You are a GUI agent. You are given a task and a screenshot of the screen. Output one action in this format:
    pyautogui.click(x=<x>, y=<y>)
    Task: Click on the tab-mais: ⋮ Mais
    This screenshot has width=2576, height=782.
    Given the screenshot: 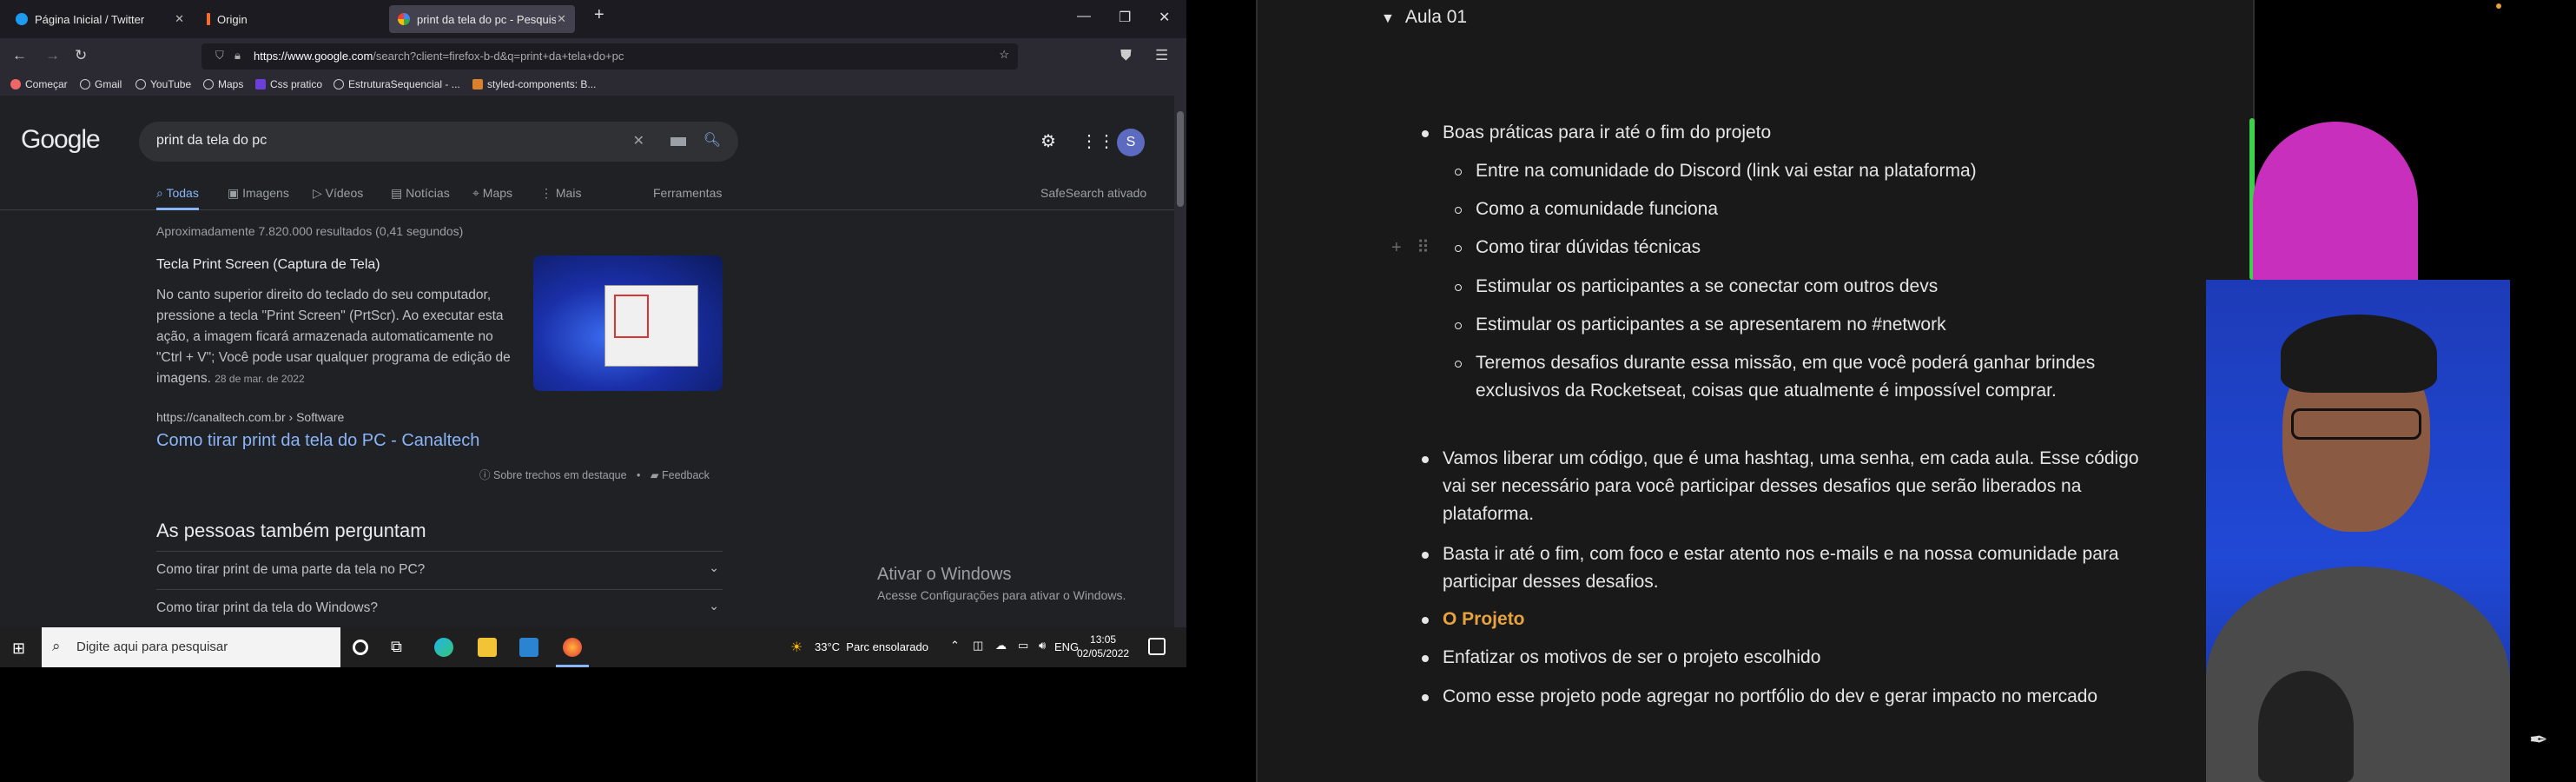 What is the action you would take?
    pyautogui.click(x=560, y=194)
    